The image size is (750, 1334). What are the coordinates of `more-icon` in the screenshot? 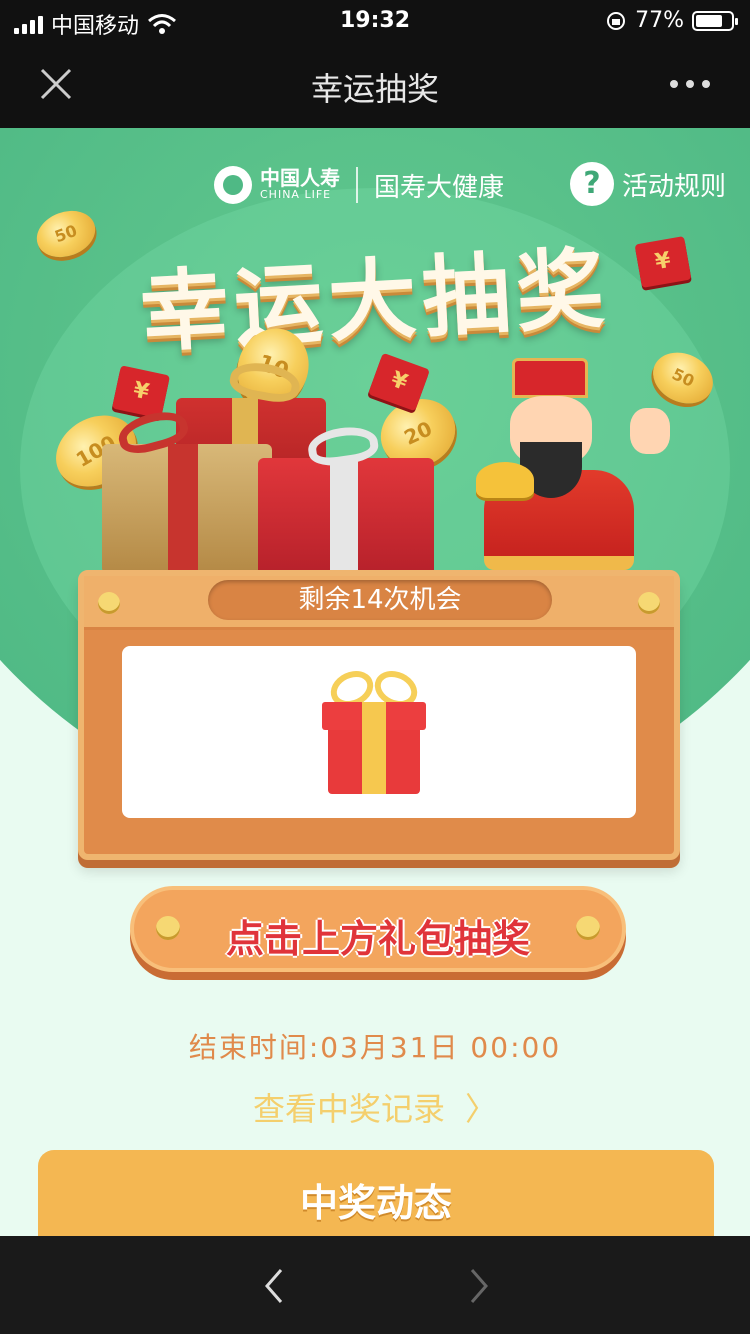 It's located at (690, 84).